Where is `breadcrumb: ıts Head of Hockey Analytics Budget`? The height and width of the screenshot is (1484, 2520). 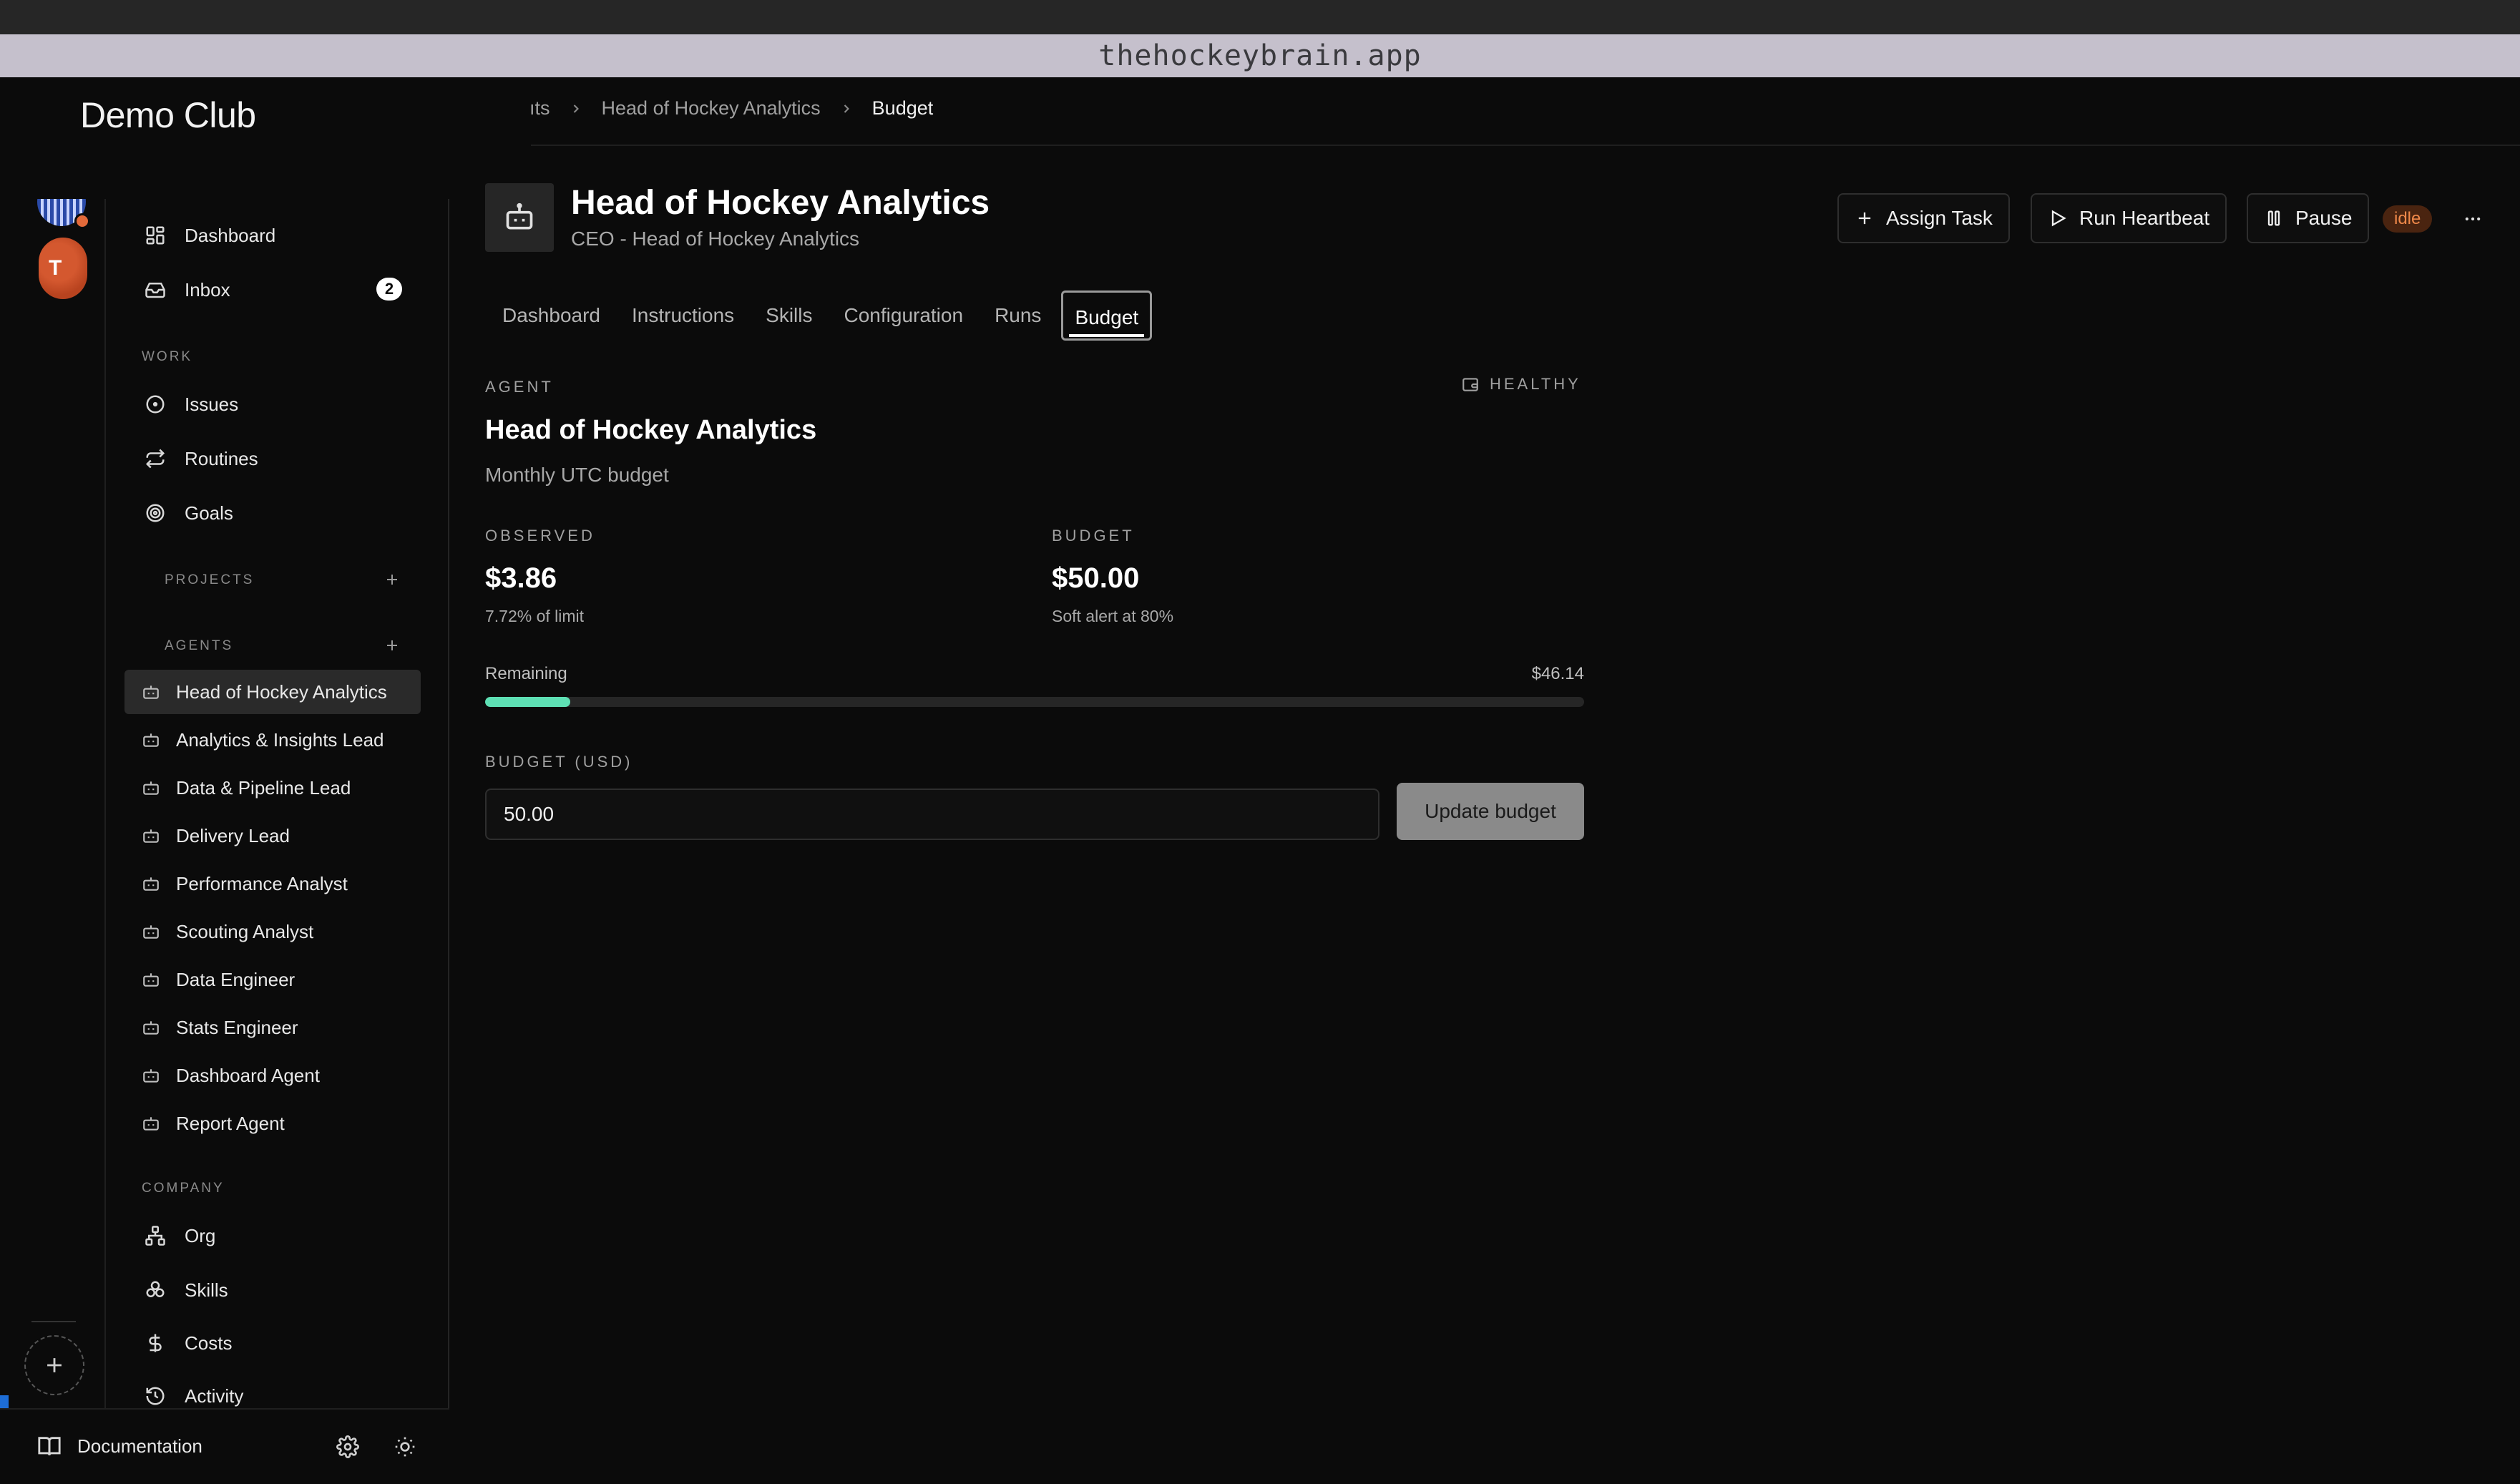 breadcrumb: ıts Head of Hockey Analytics Budget is located at coordinates (731, 108).